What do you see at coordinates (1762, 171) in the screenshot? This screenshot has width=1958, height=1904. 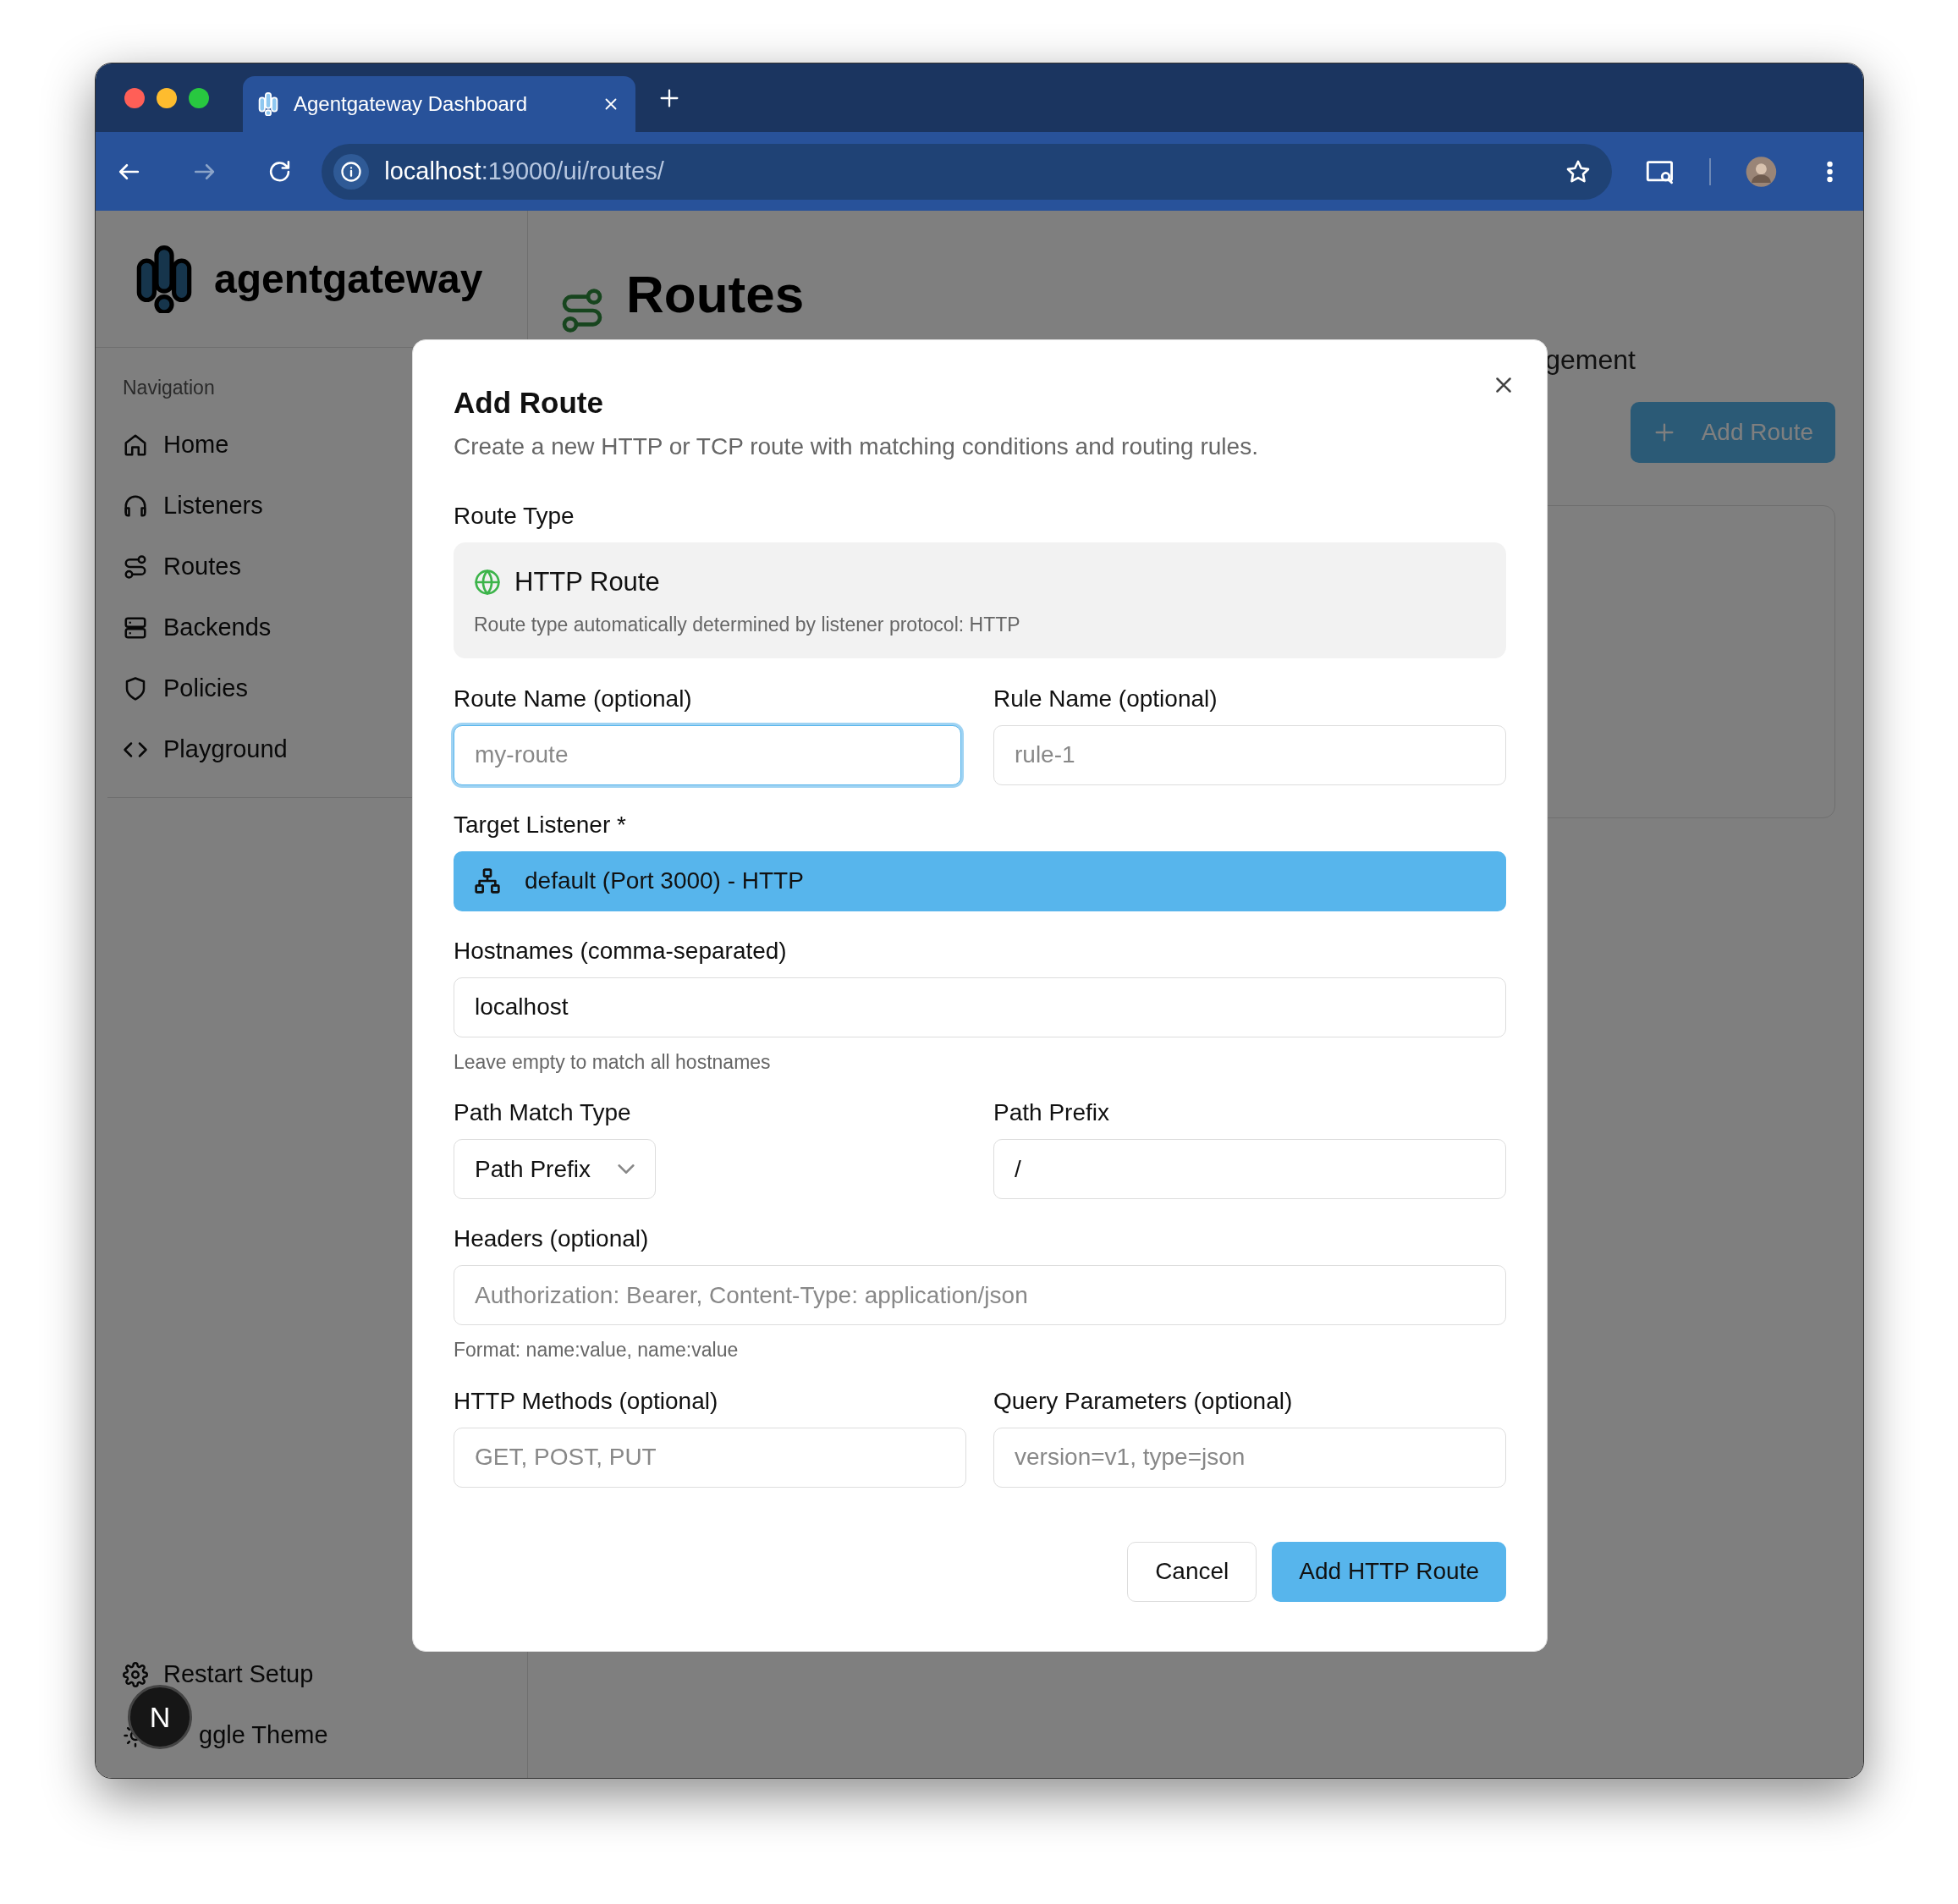 I see `avatar-icon` at bounding box center [1762, 171].